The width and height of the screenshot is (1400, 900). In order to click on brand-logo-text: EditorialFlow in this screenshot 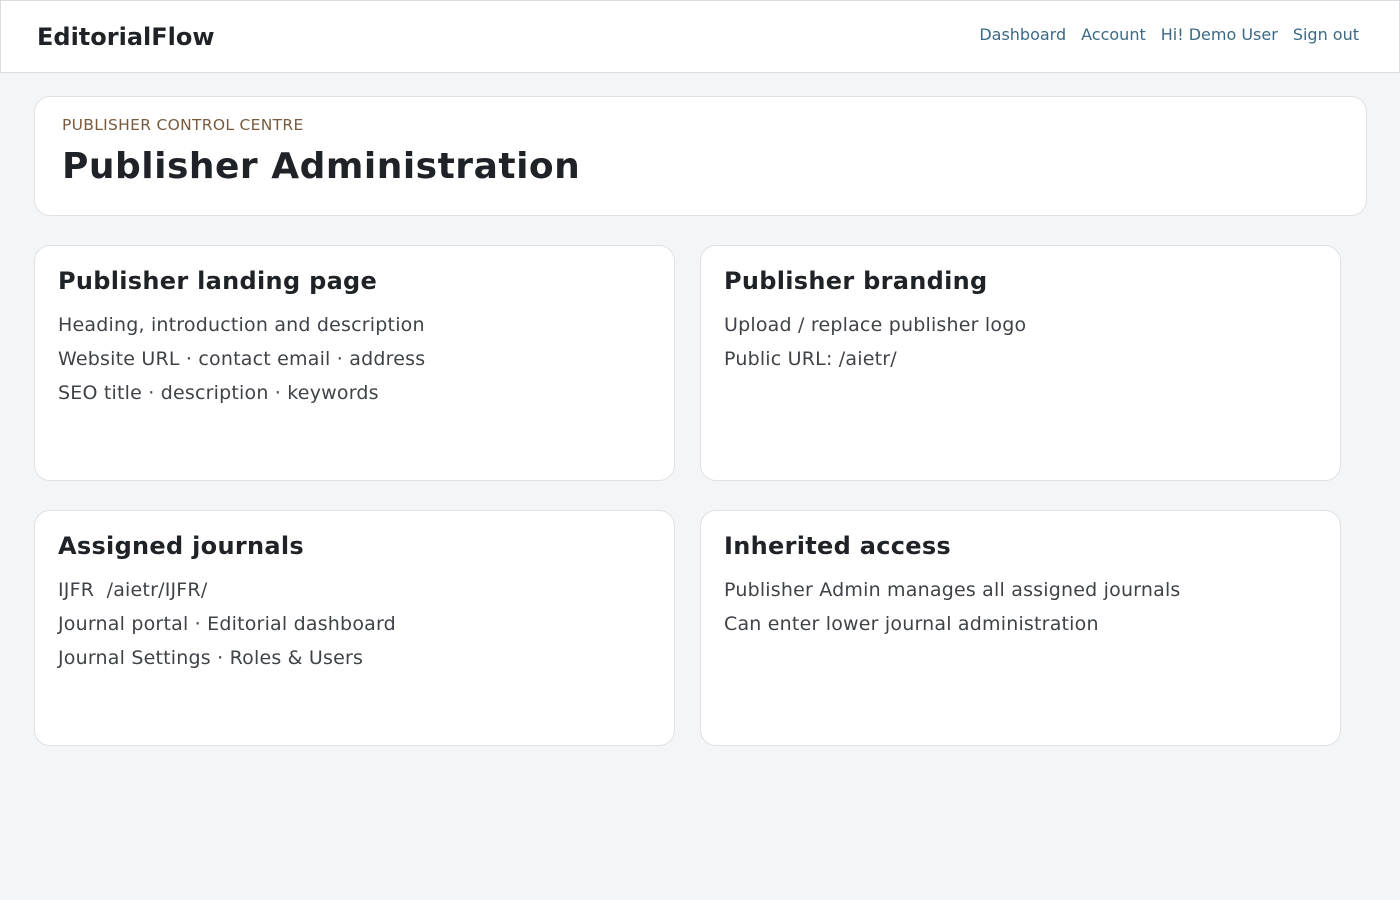, I will do `click(126, 37)`.